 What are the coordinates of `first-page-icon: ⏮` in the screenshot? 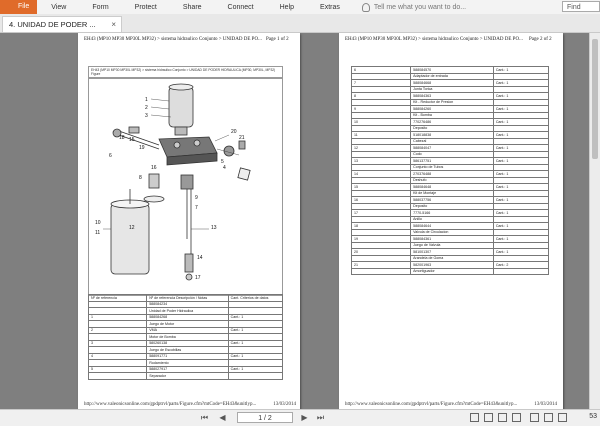 It's located at (204, 417).